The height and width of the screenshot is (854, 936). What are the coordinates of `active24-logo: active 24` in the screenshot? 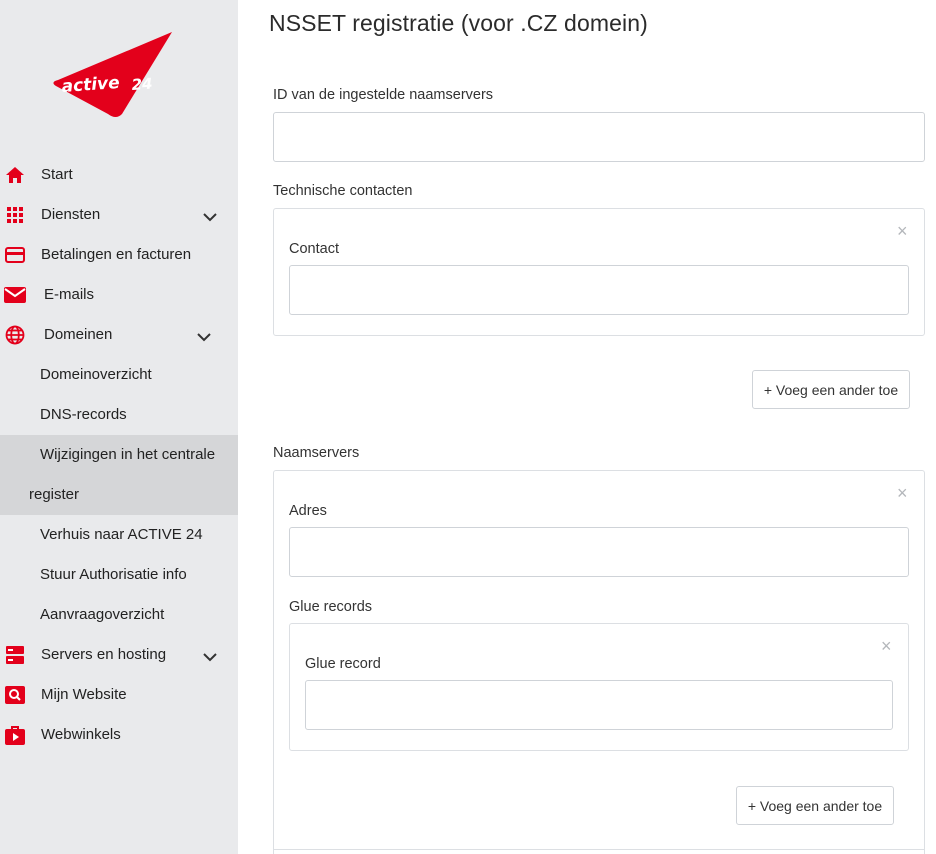 It's located at (115, 73).